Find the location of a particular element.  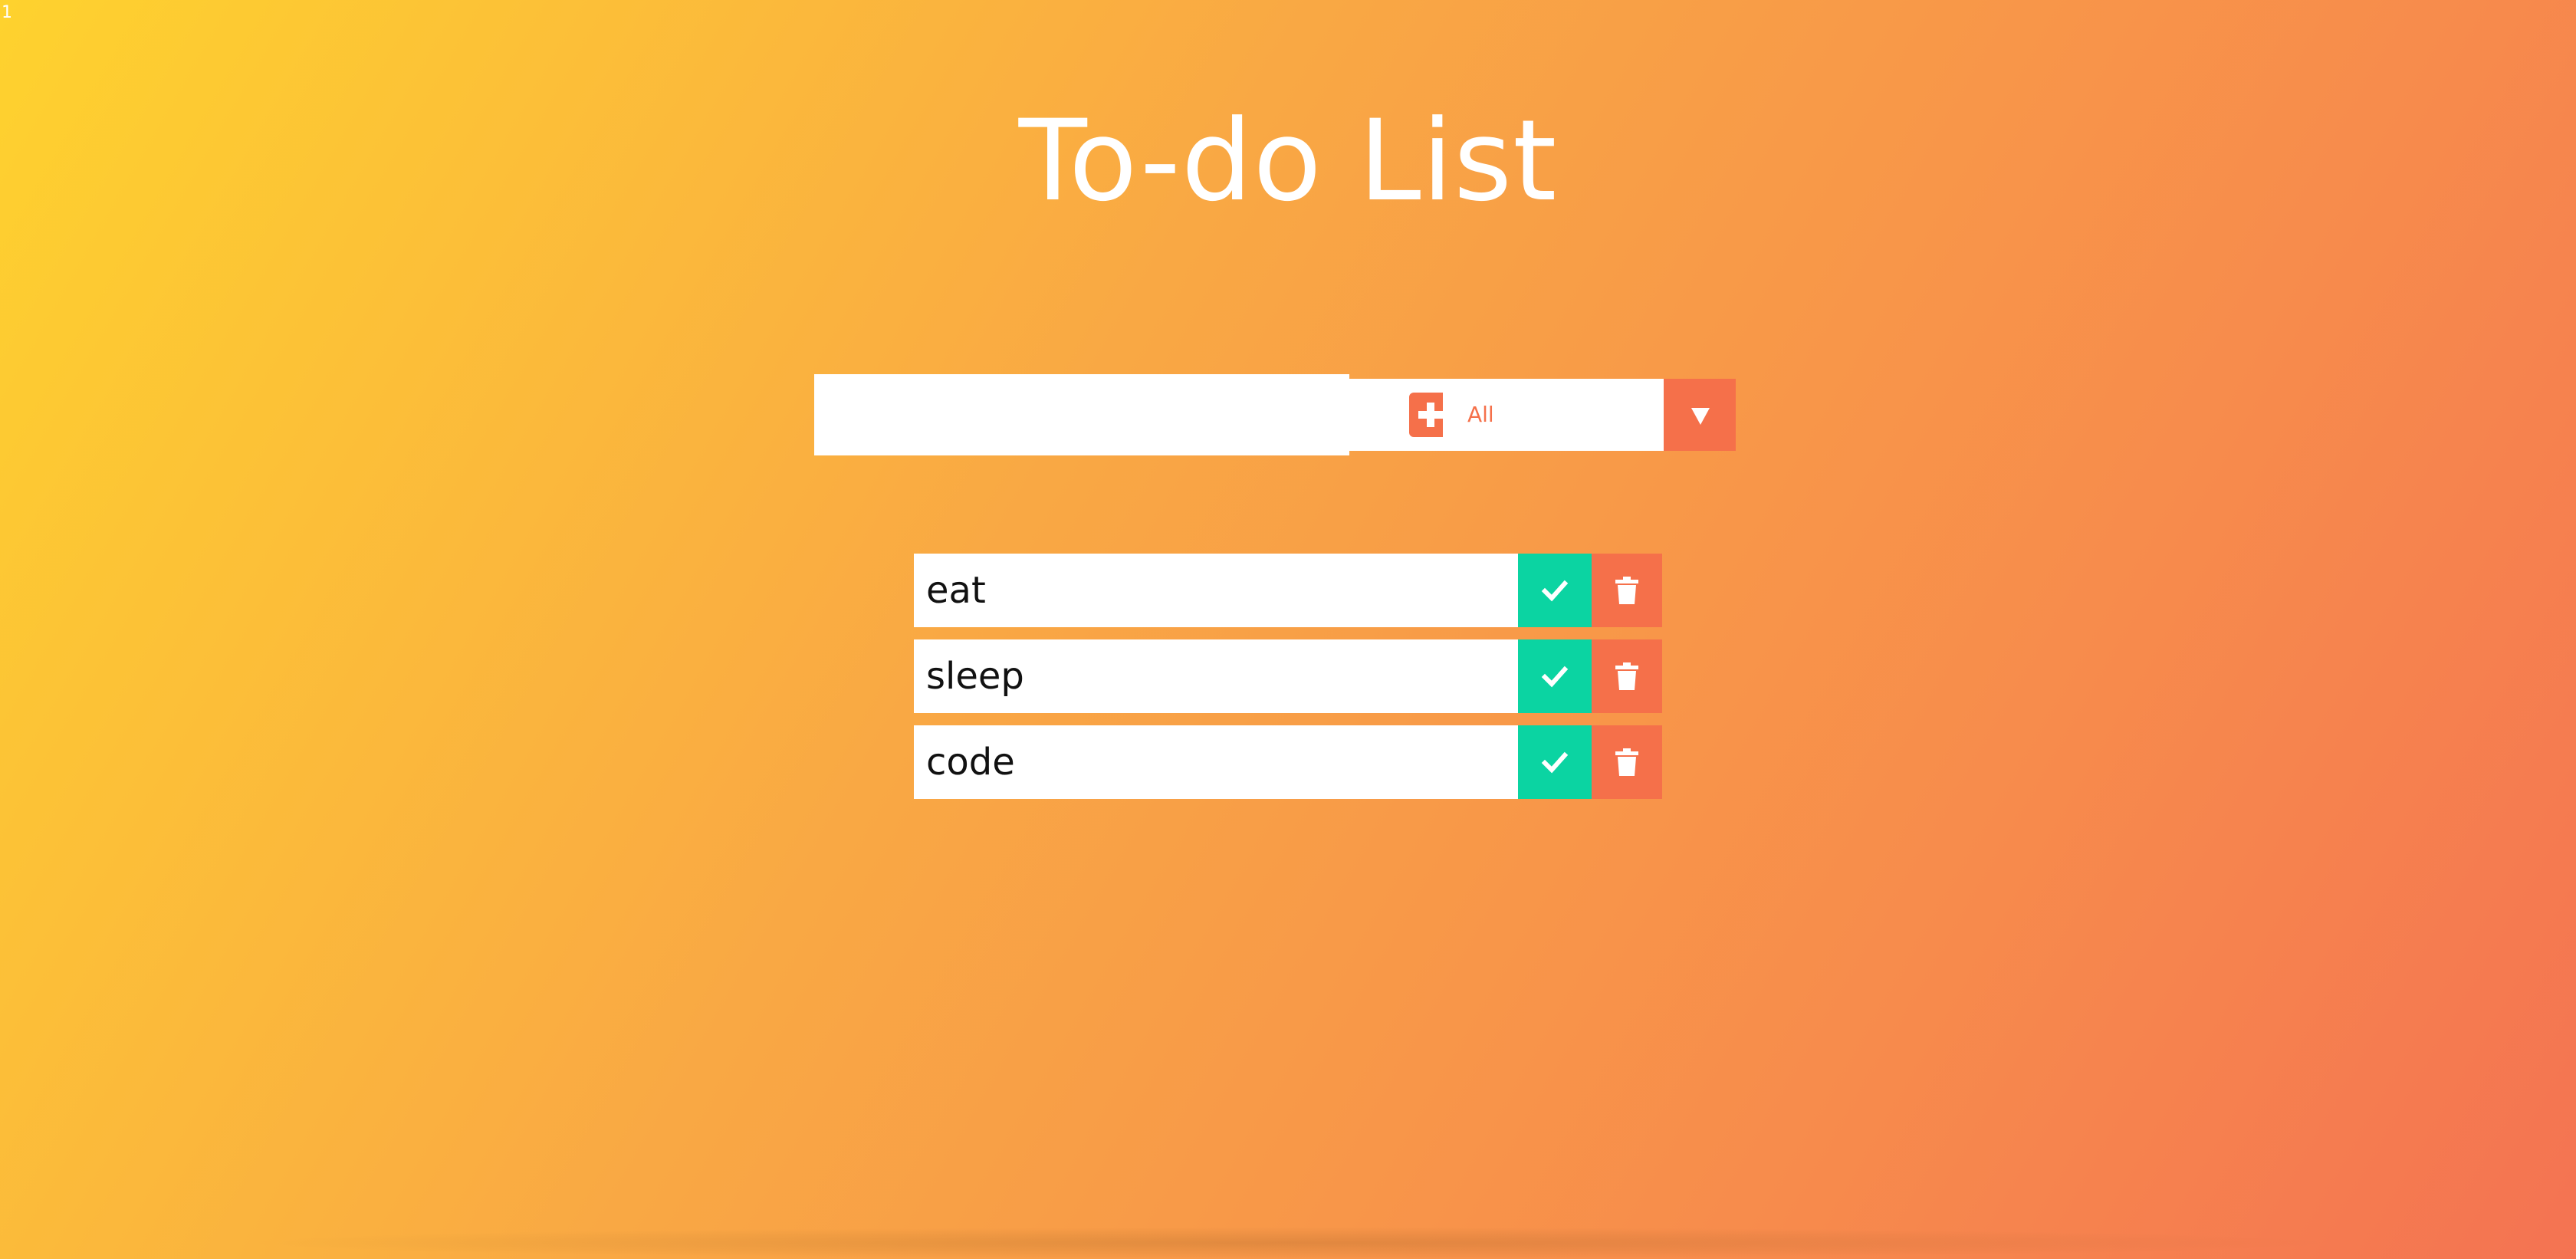

todo-input is located at coordinates (1081, 414).